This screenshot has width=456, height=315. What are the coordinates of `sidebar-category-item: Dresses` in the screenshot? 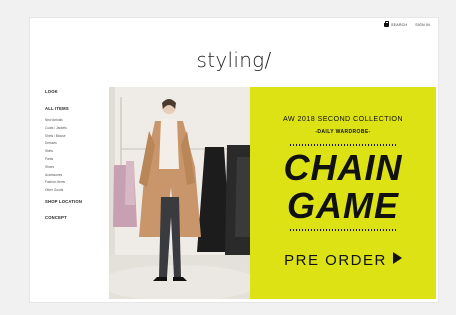 It's located at (76, 144).